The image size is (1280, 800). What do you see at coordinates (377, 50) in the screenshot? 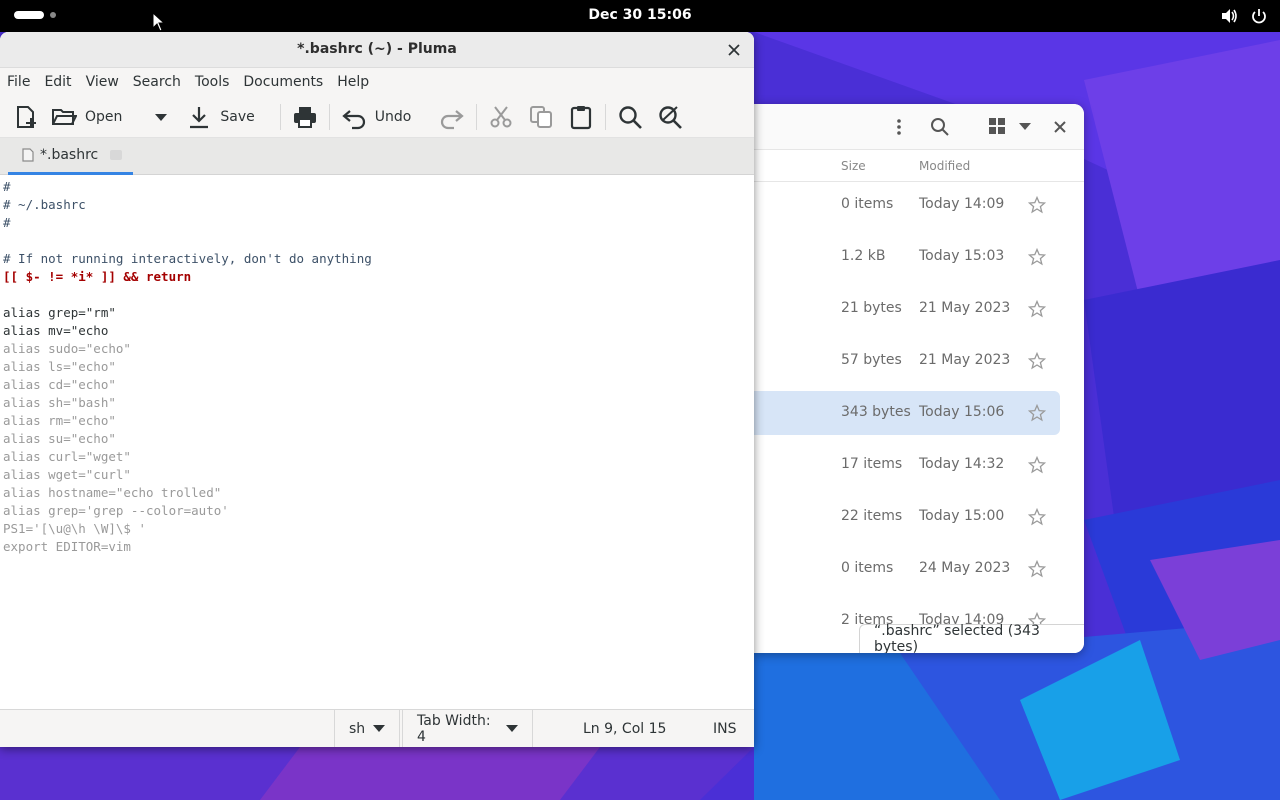
I see `window-titlebar: *.bashrc (~) - Pluma` at bounding box center [377, 50].